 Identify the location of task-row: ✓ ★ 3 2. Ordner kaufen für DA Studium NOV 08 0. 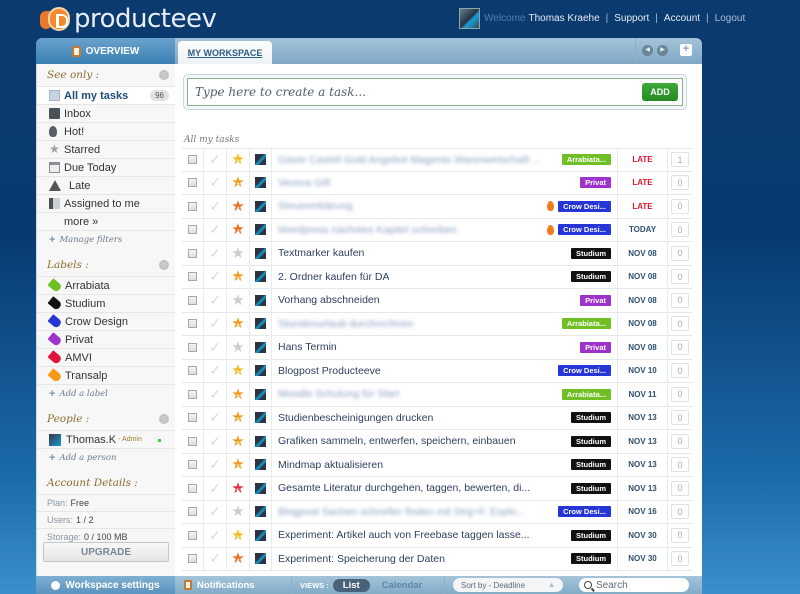
(437, 277).